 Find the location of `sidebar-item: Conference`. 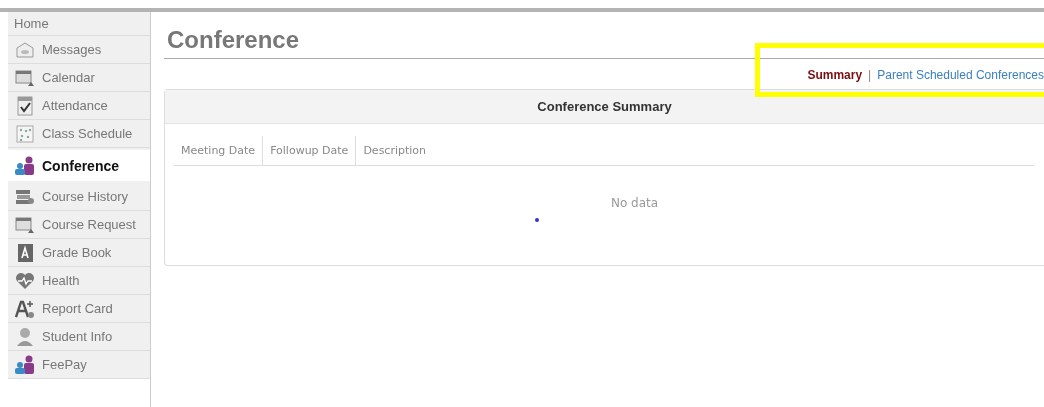

sidebar-item: Conference is located at coordinates (79, 165).